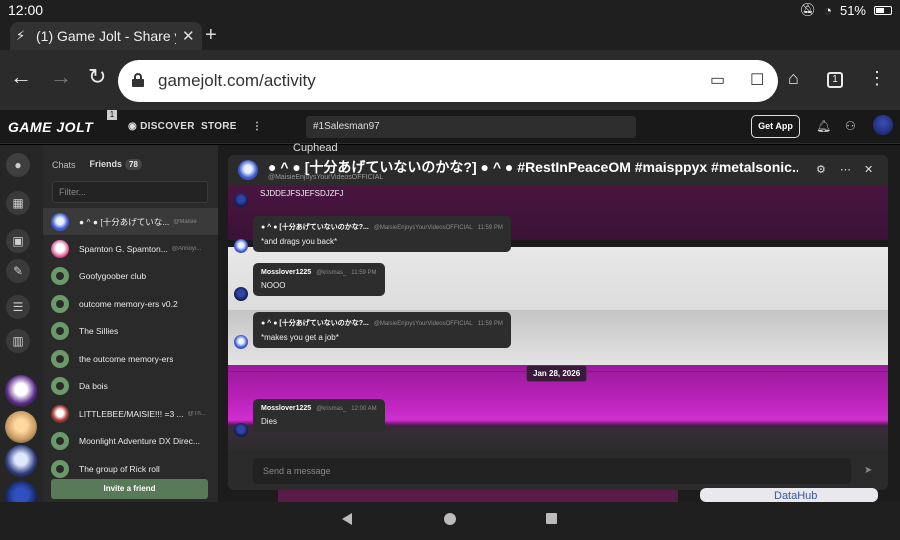  What do you see at coordinates (302, 193) in the screenshot?
I see `message-text: SJDDEJFSJEFSDJZFJ` at bounding box center [302, 193].